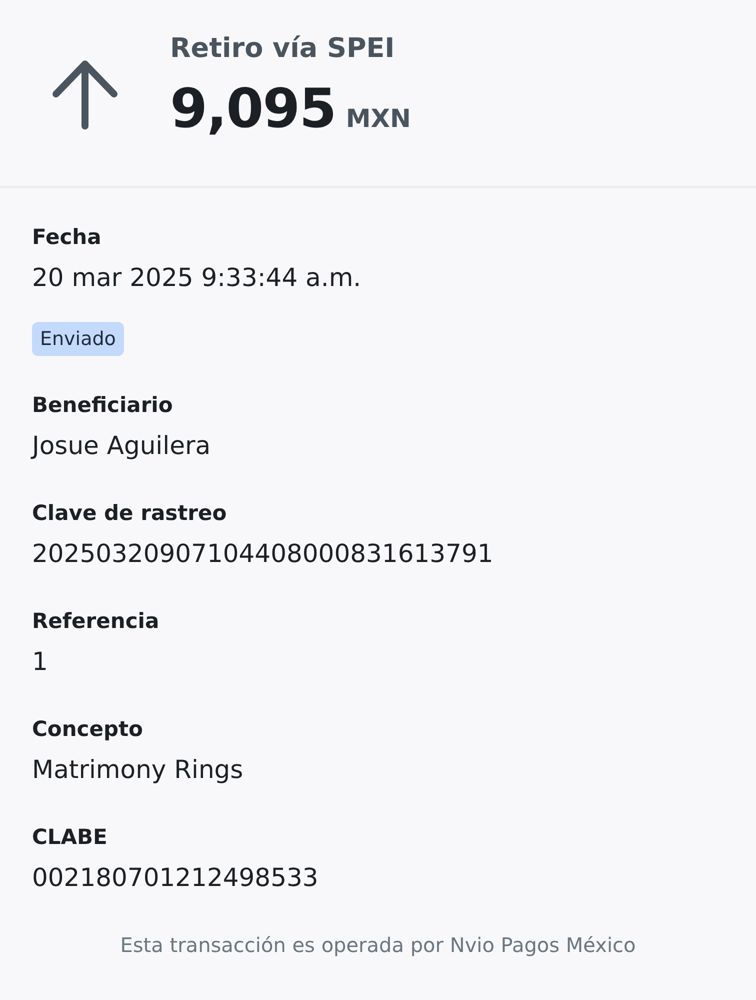 This screenshot has width=756, height=1000. I want to click on field-label: Clave de rastreo, so click(129, 513).